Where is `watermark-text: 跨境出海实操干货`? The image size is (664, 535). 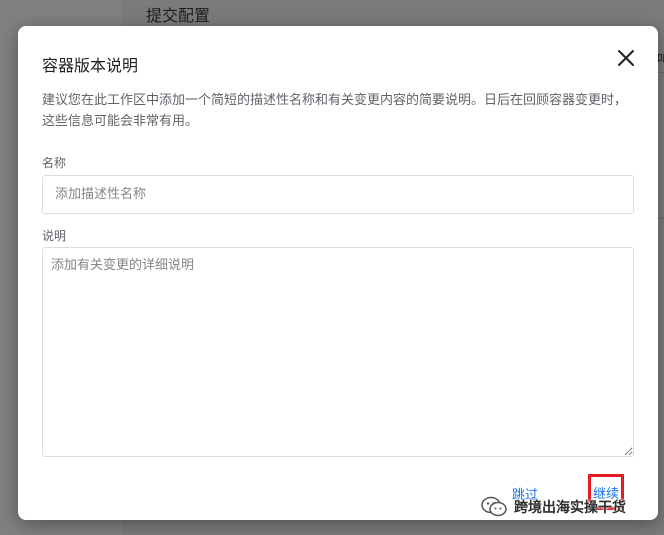 watermark-text: 跨境出海实操干货 is located at coordinates (570, 508).